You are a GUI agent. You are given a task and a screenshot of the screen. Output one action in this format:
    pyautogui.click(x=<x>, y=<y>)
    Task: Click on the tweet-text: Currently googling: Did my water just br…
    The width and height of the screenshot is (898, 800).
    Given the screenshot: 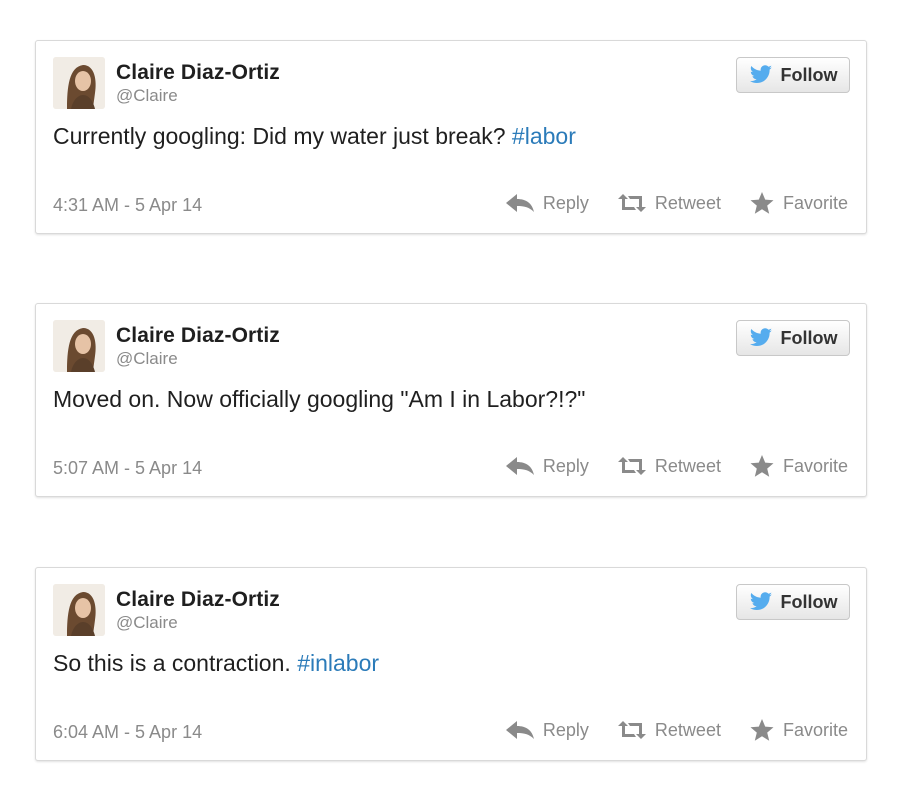 What is the action you would take?
    pyautogui.click(x=314, y=136)
    